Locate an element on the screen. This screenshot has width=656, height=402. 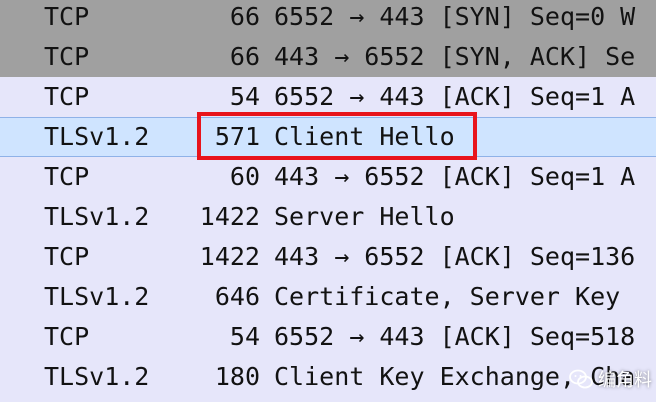
info-cell: 6552 → 443 [SYN] Seq=0 W is located at coordinates (455, 16).